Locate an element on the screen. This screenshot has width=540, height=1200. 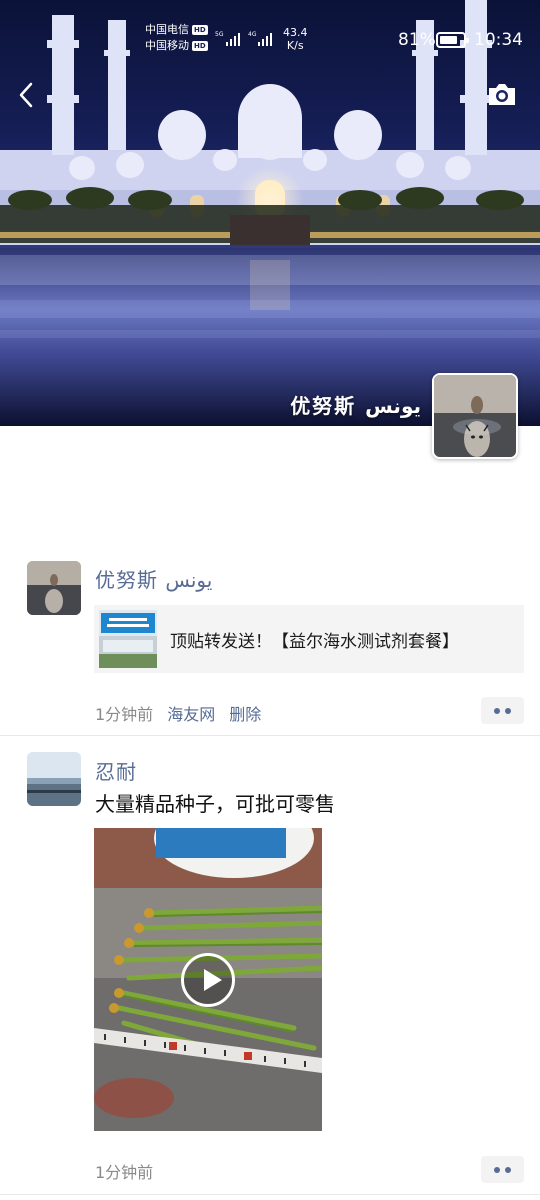
network-4g-label: 4G is located at coordinates (252, 34).